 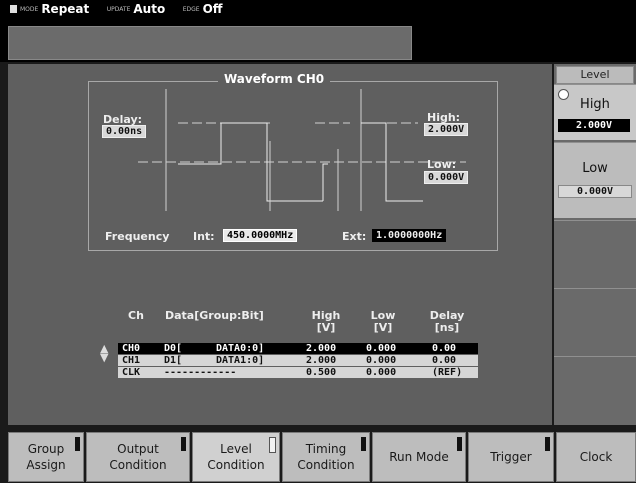 What do you see at coordinates (326, 457) in the screenshot?
I see `softkey-timing-condition: Timing Condition` at bounding box center [326, 457].